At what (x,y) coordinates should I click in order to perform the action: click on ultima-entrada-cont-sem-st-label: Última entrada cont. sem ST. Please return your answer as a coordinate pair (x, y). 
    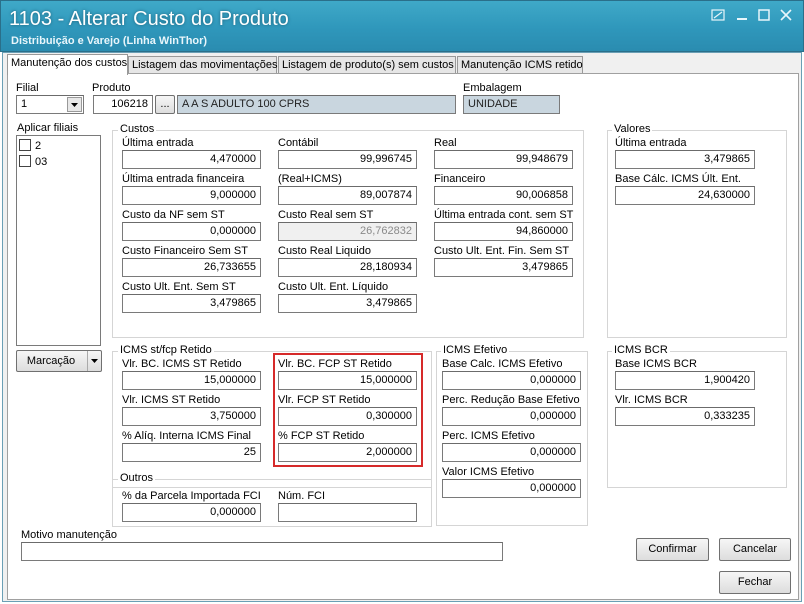
    Looking at the image, I should click on (504, 215).